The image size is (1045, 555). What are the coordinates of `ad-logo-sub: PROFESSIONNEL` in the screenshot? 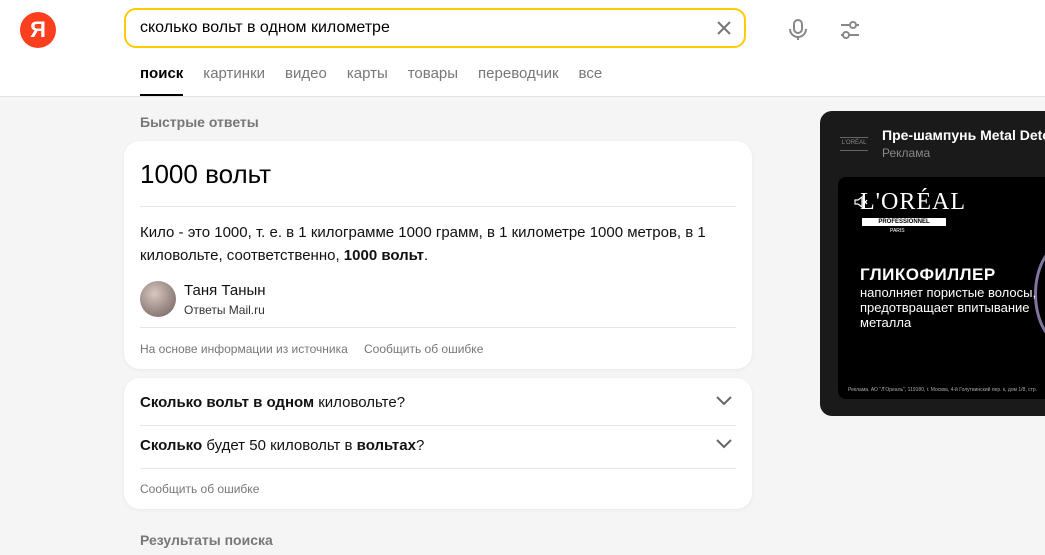 It's located at (904, 222).